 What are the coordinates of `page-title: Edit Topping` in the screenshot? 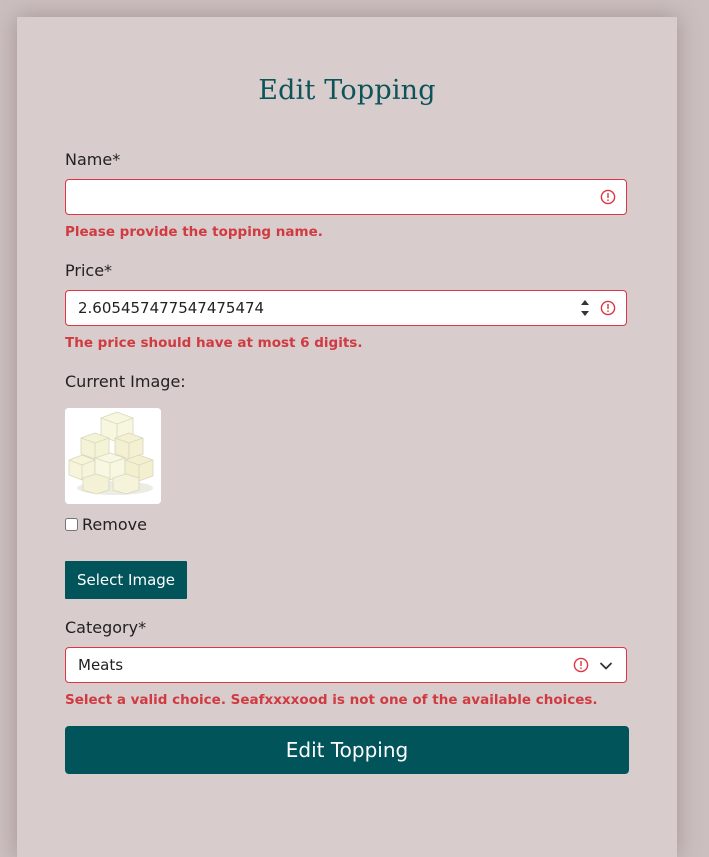 It's located at (347, 90).